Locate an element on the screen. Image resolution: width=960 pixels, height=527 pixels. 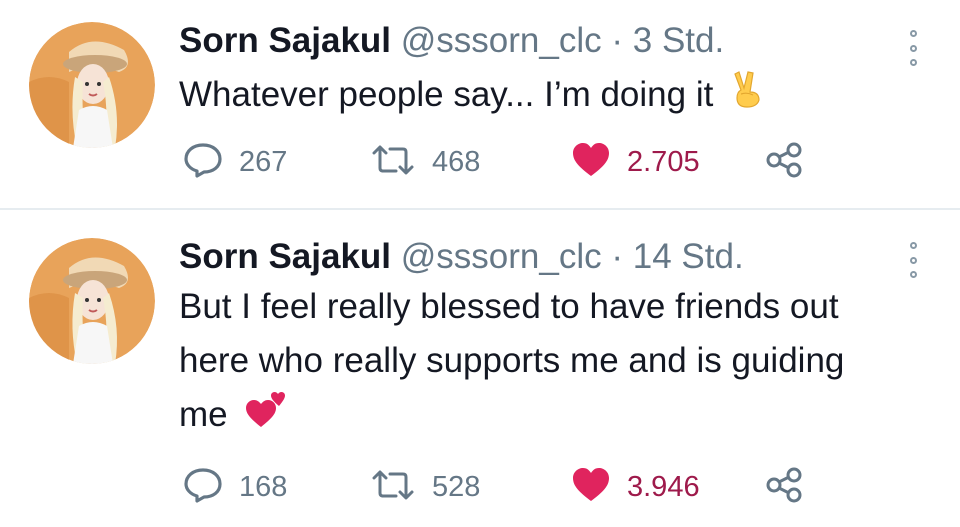
retweet-count: 468 is located at coordinates (456, 161).